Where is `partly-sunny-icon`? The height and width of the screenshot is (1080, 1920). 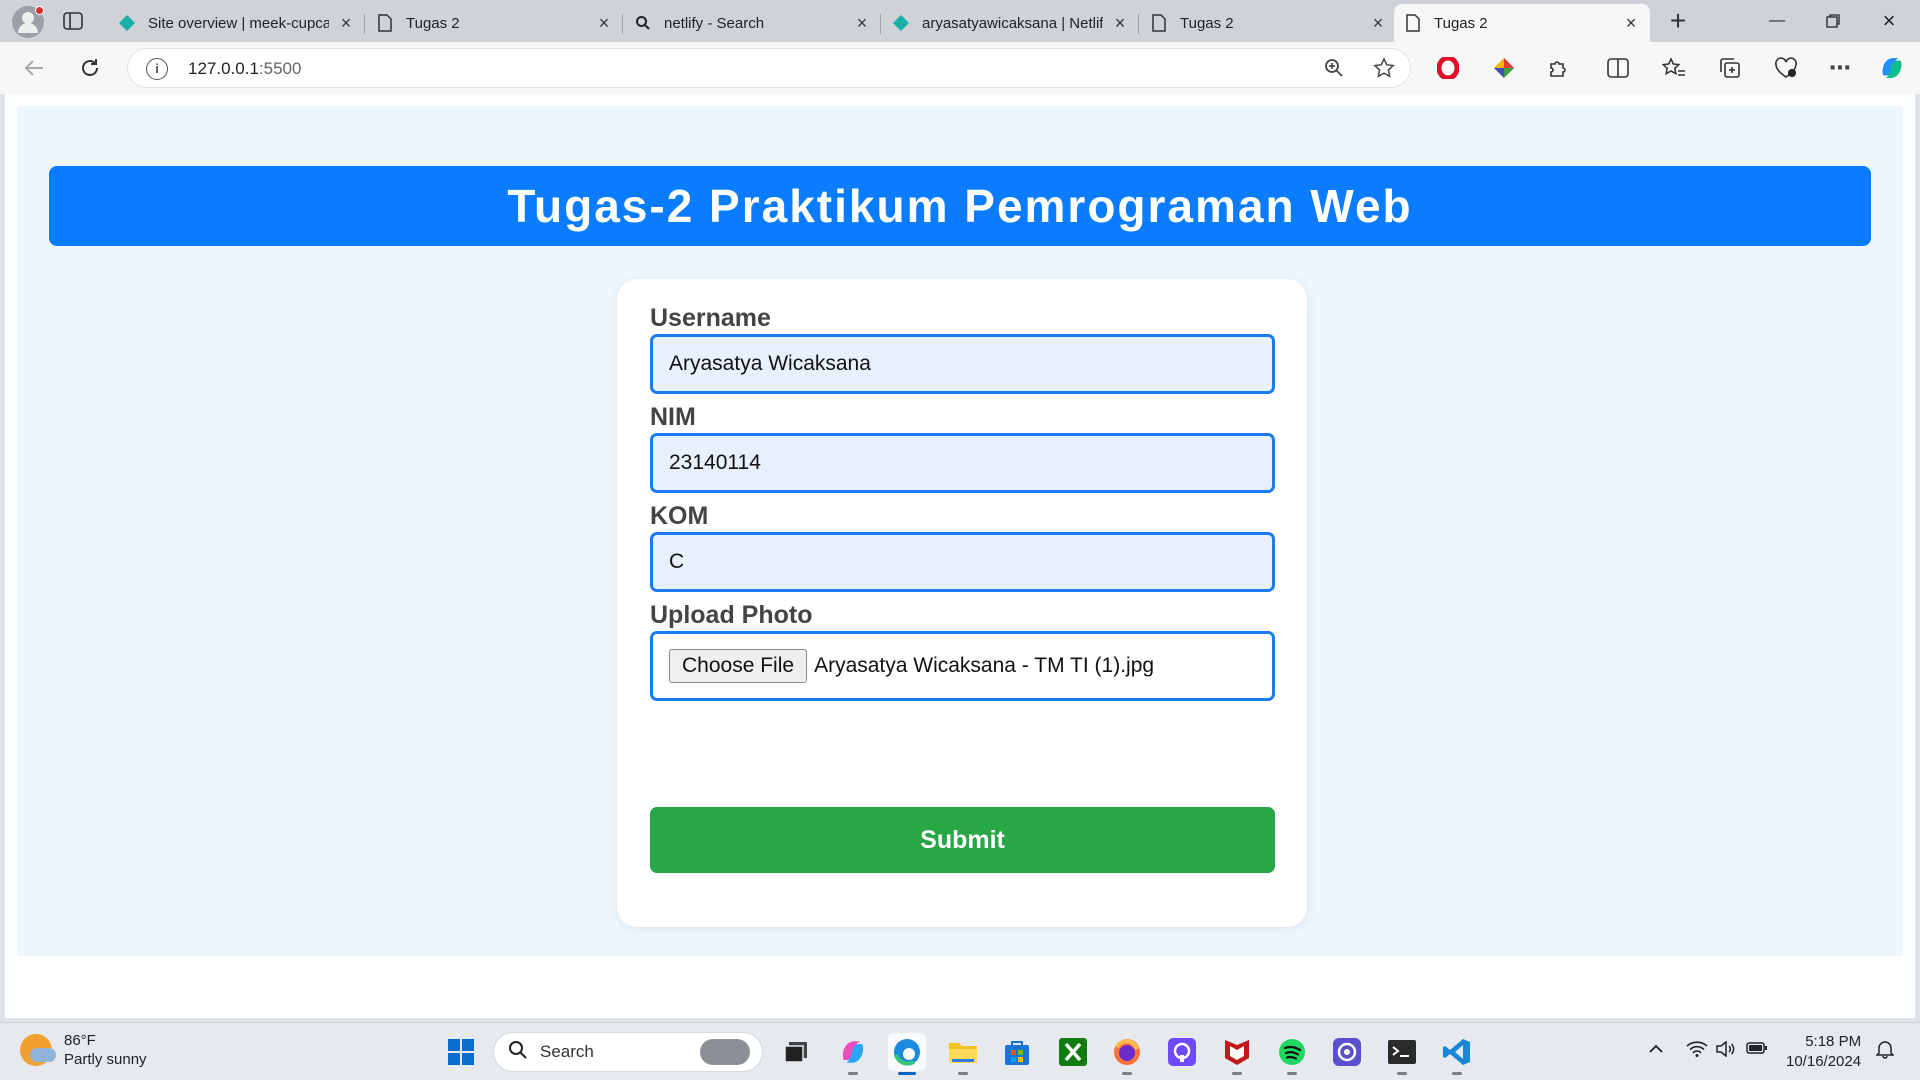 partly-sunny-icon is located at coordinates (38, 1050).